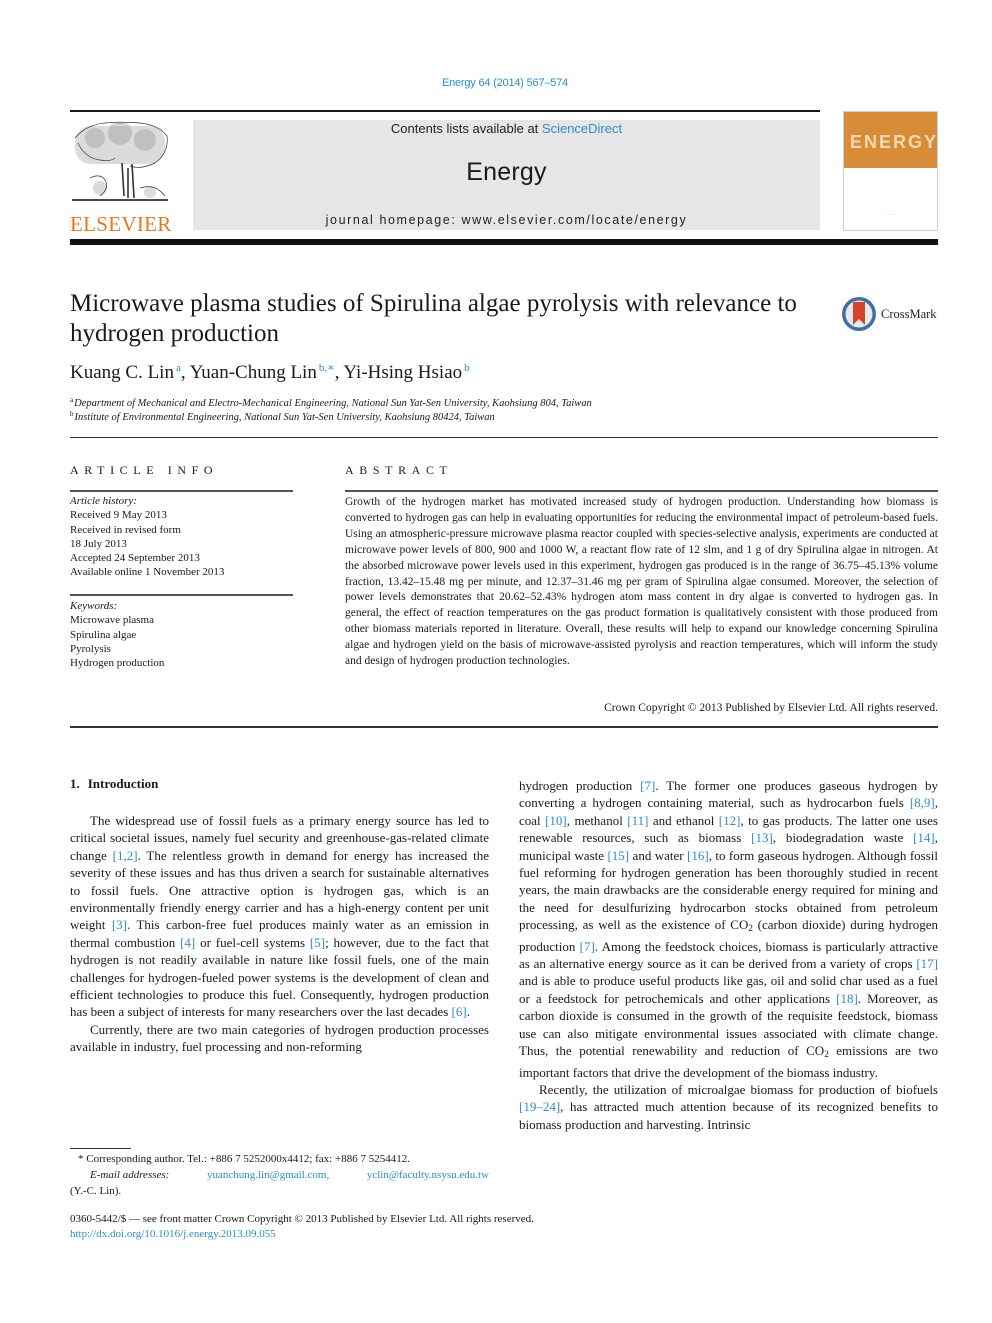 This screenshot has width=992, height=1323. I want to click on affiliation-key: b, so click(72, 414).